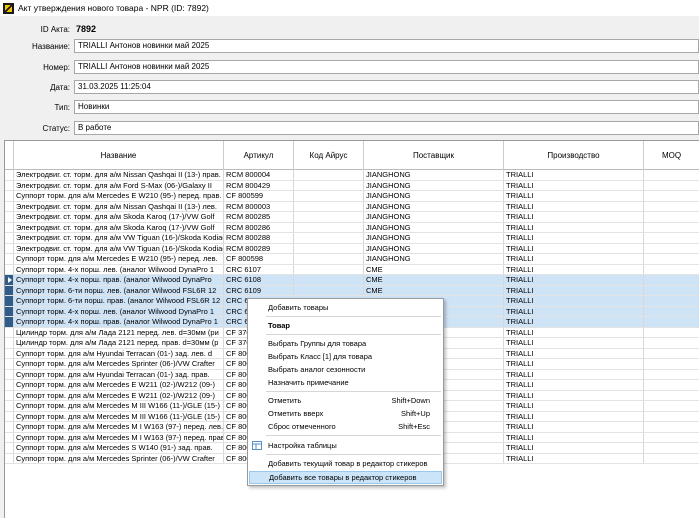 Image resolution: width=699 pixels, height=518 pixels. I want to click on menu-set-note: Назначить примечание, so click(345, 382).